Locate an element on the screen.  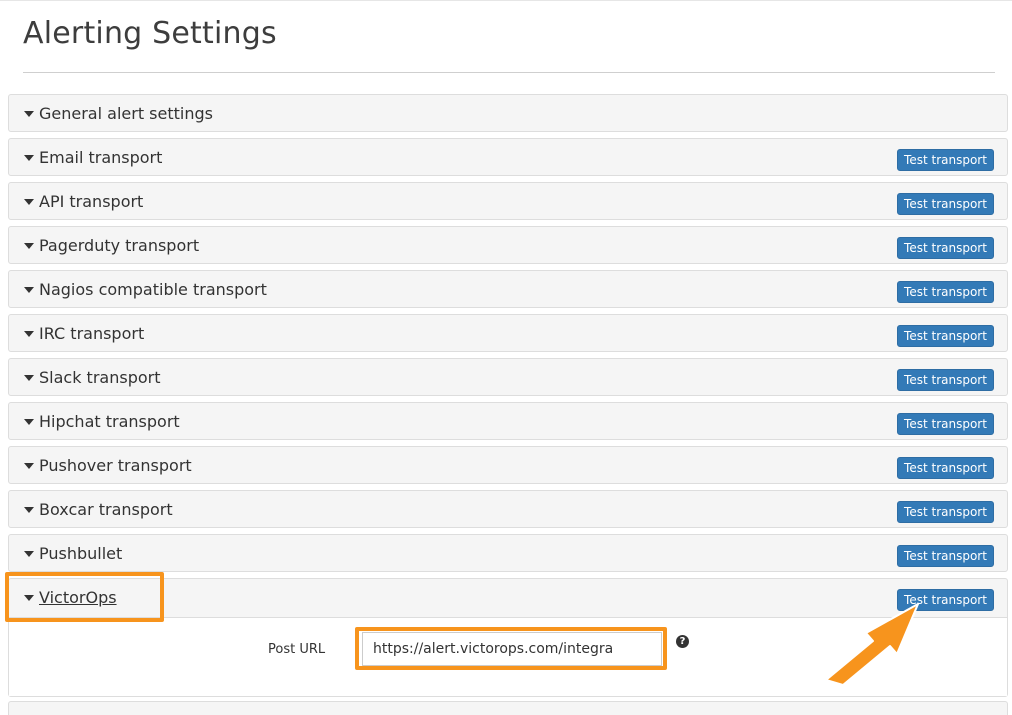
highlight-post-url-input is located at coordinates (511, 648).